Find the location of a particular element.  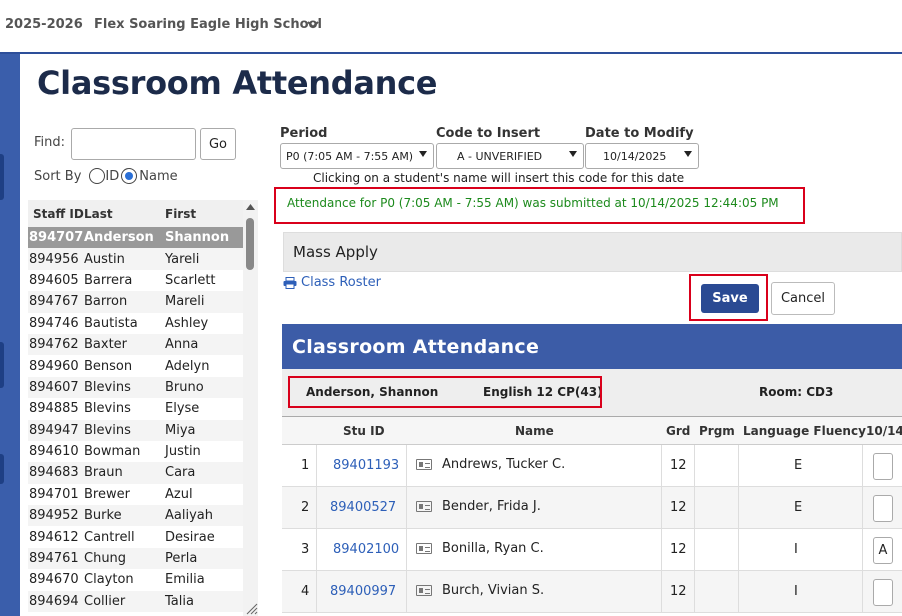

staff-last: Bautista is located at coordinates (111, 323).